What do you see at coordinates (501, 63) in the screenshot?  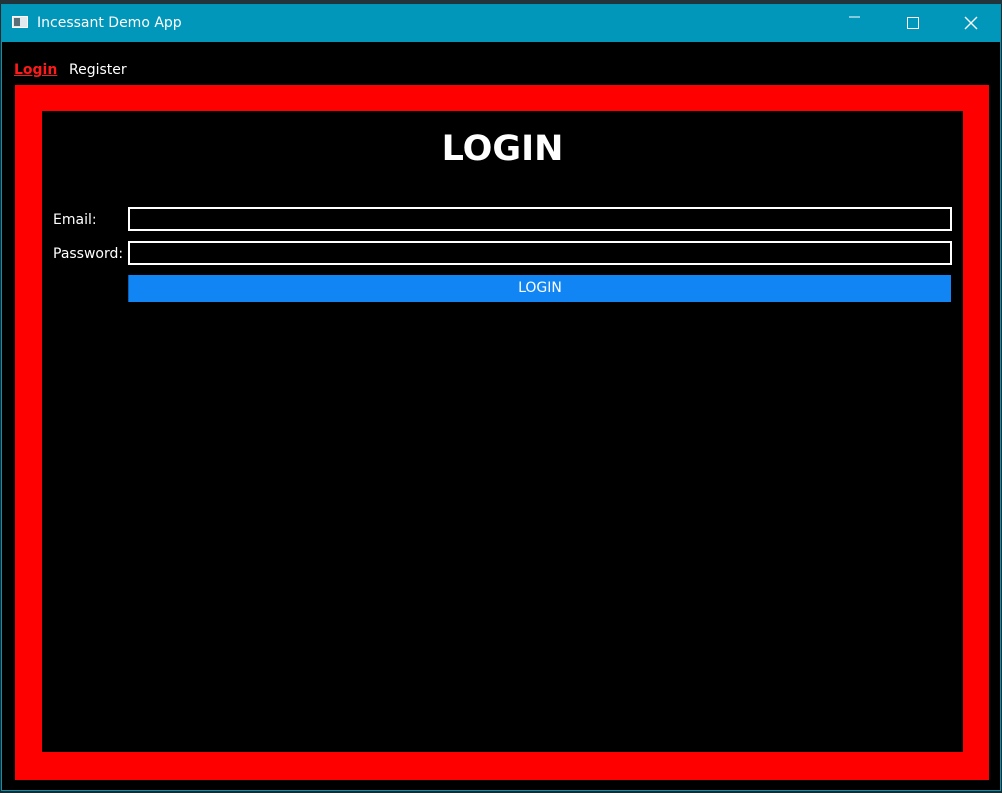 I see `menu-bar: Login Register` at bounding box center [501, 63].